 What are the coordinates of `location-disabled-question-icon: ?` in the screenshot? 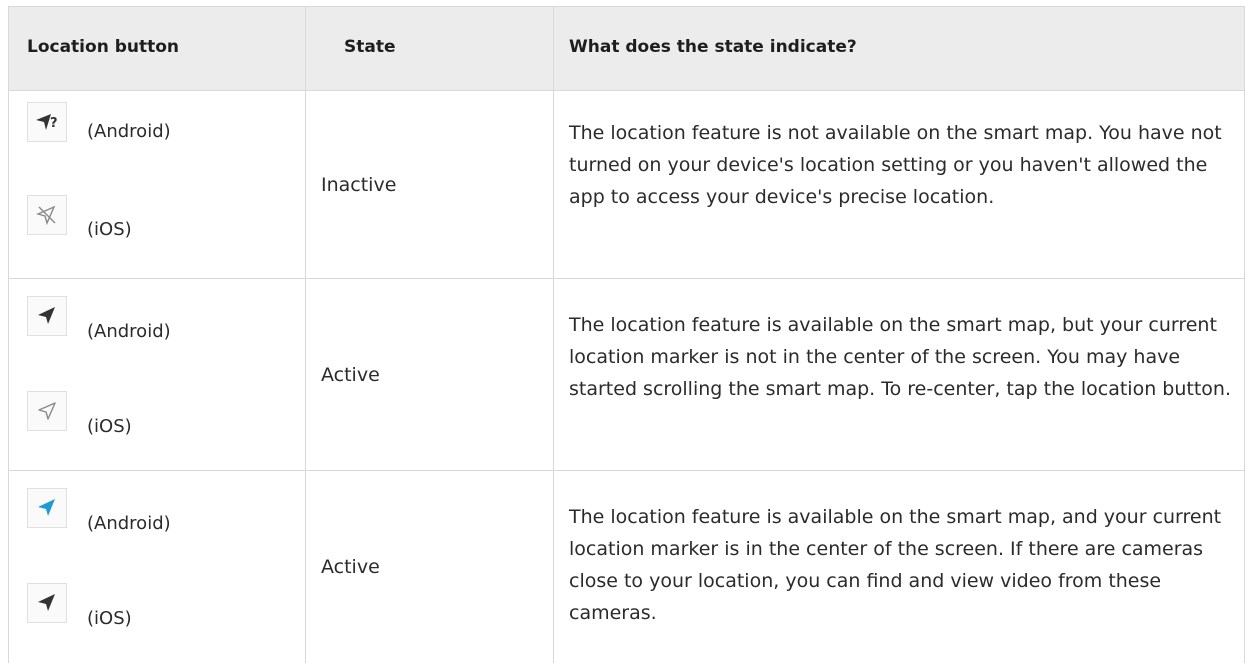 It's located at (47, 122).